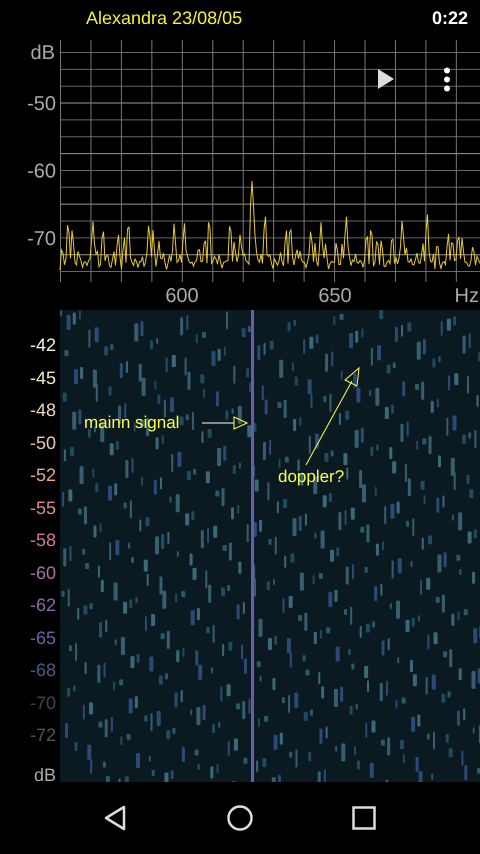  What do you see at coordinates (364, 818) in the screenshot?
I see `recents-icon` at bounding box center [364, 818].